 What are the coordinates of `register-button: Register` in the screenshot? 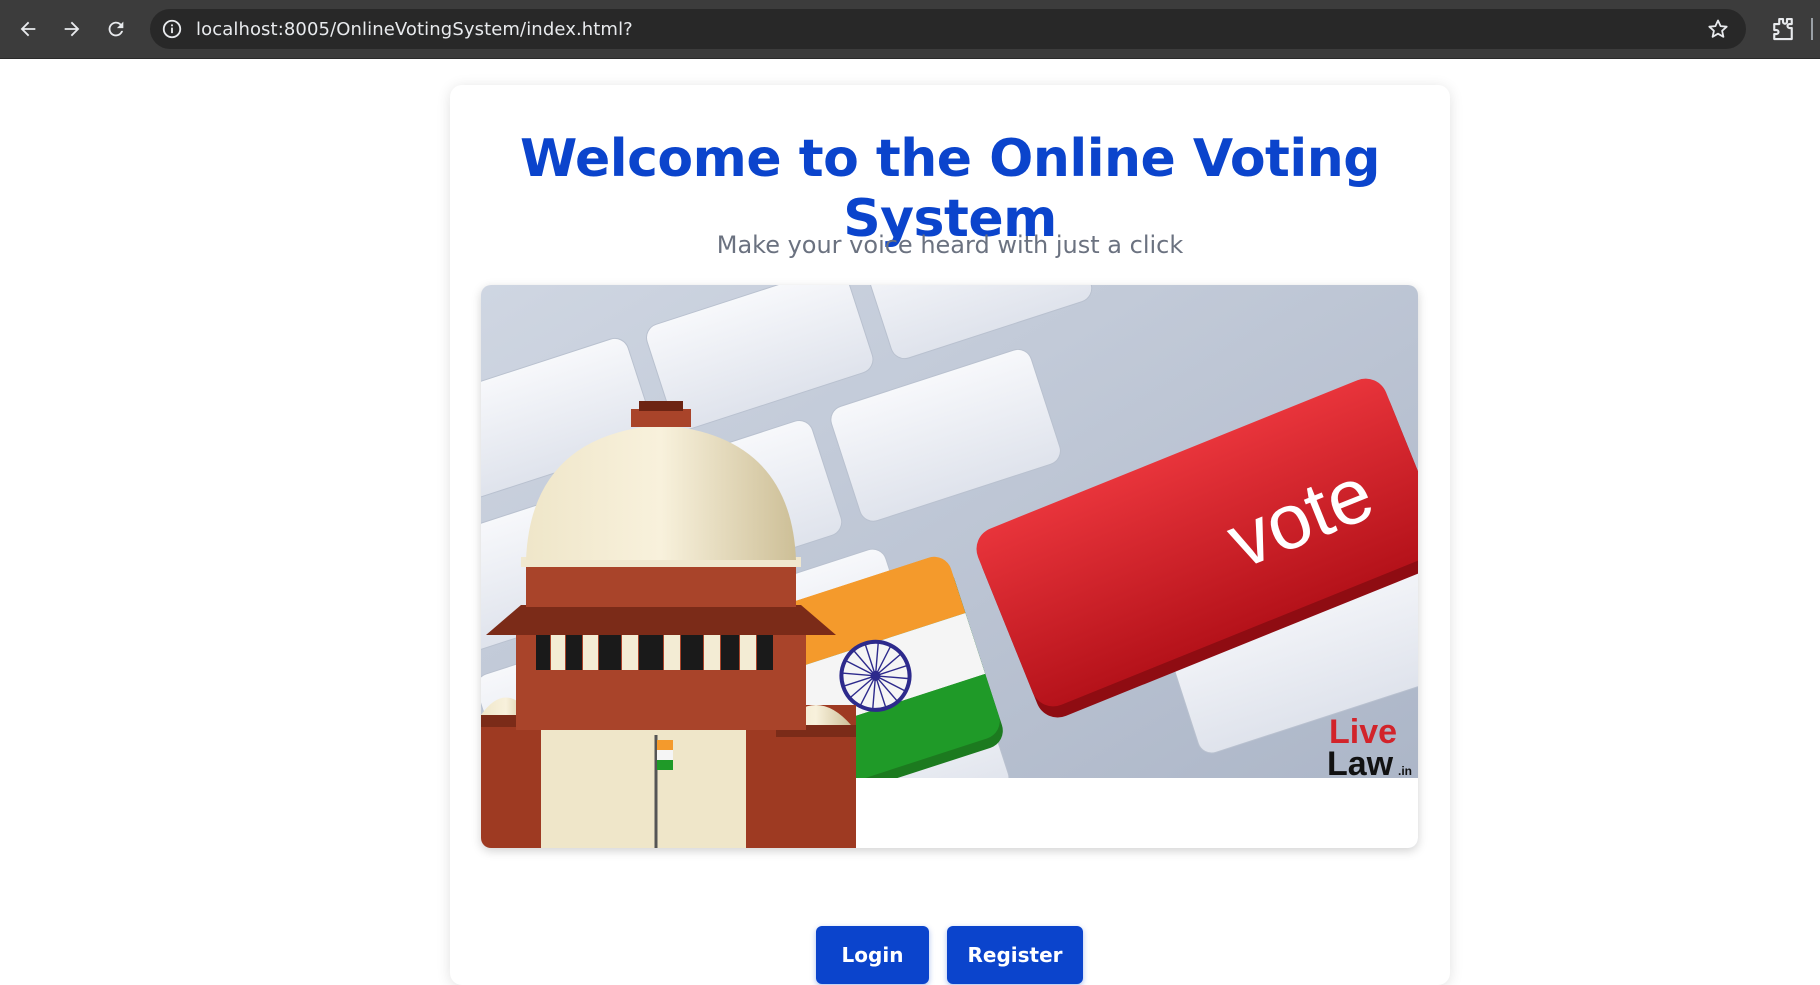 It's located at (1015, 955).